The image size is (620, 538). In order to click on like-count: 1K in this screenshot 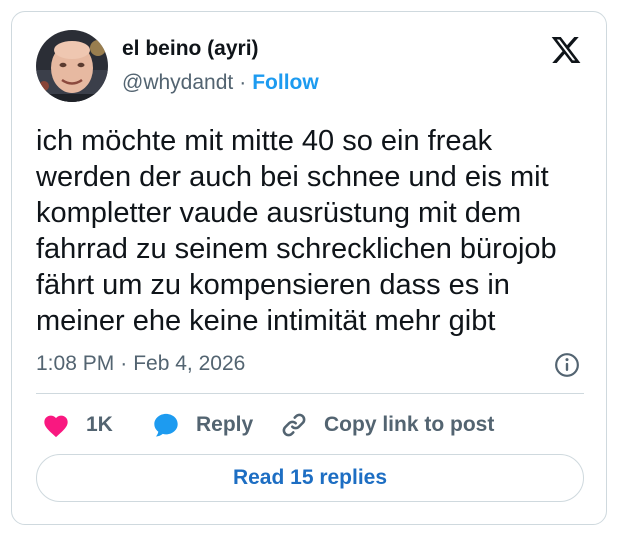, I will do `click(99, 424)`.